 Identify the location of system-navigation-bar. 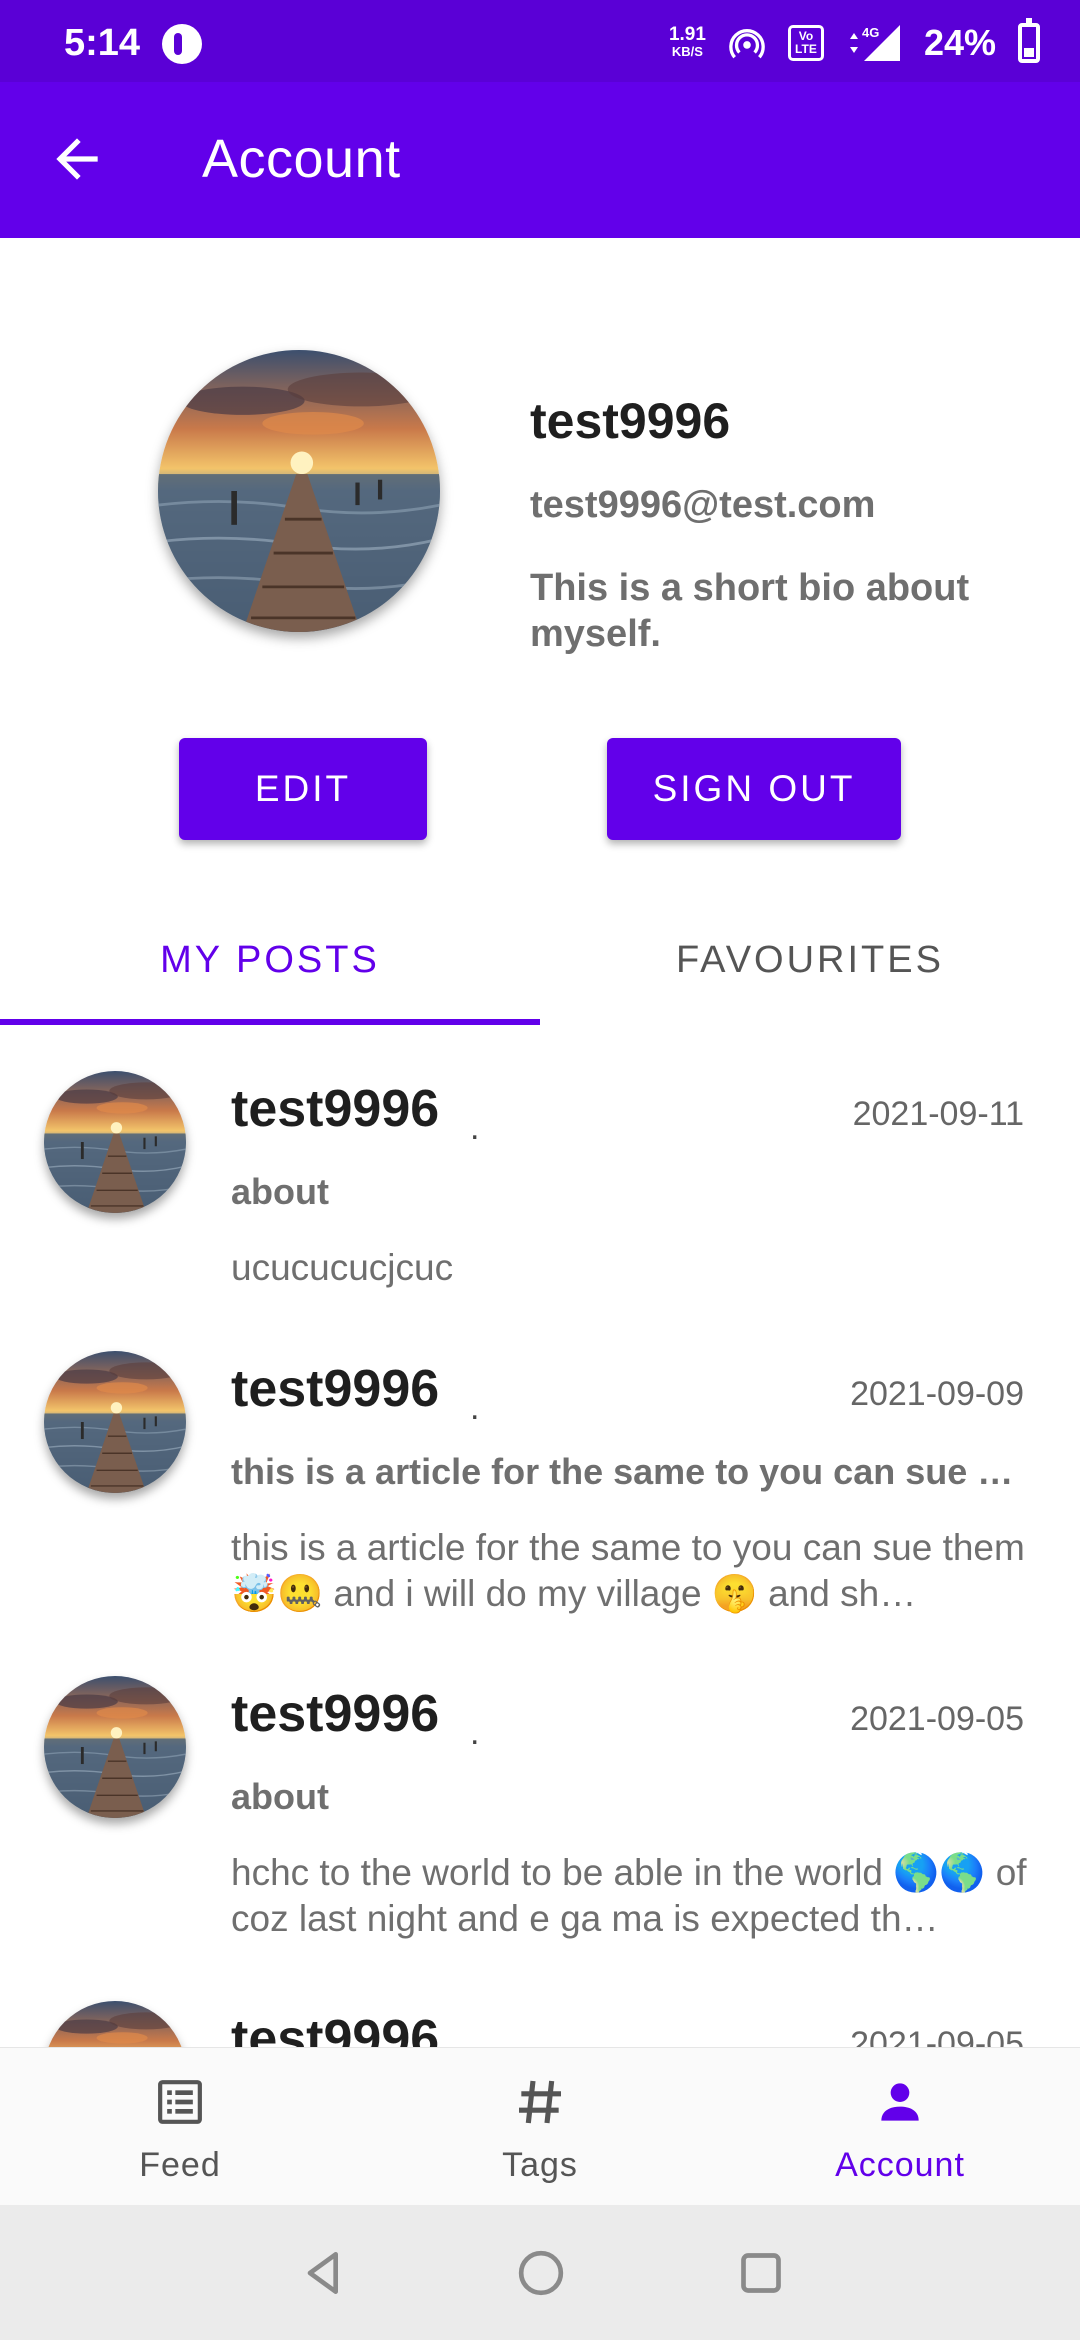
(540, 2272).